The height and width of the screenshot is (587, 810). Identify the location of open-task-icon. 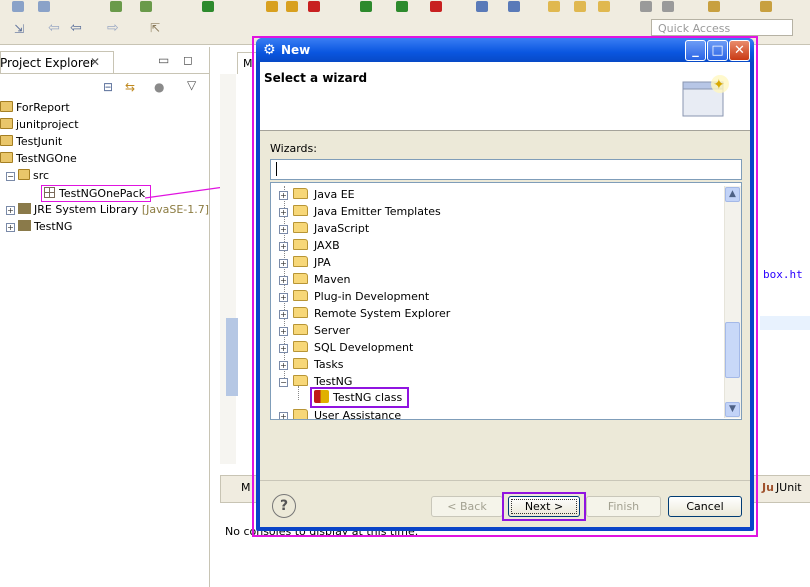
(580, 6).